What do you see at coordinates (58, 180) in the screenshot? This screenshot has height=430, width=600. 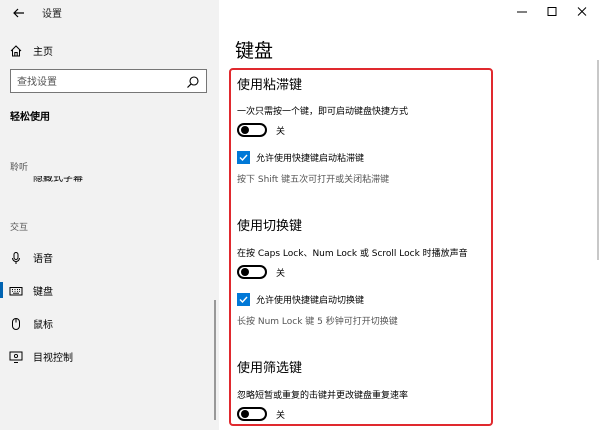 I see `sidebar-item-label: 隐藏式字幕` at bounding box center [58, 180].